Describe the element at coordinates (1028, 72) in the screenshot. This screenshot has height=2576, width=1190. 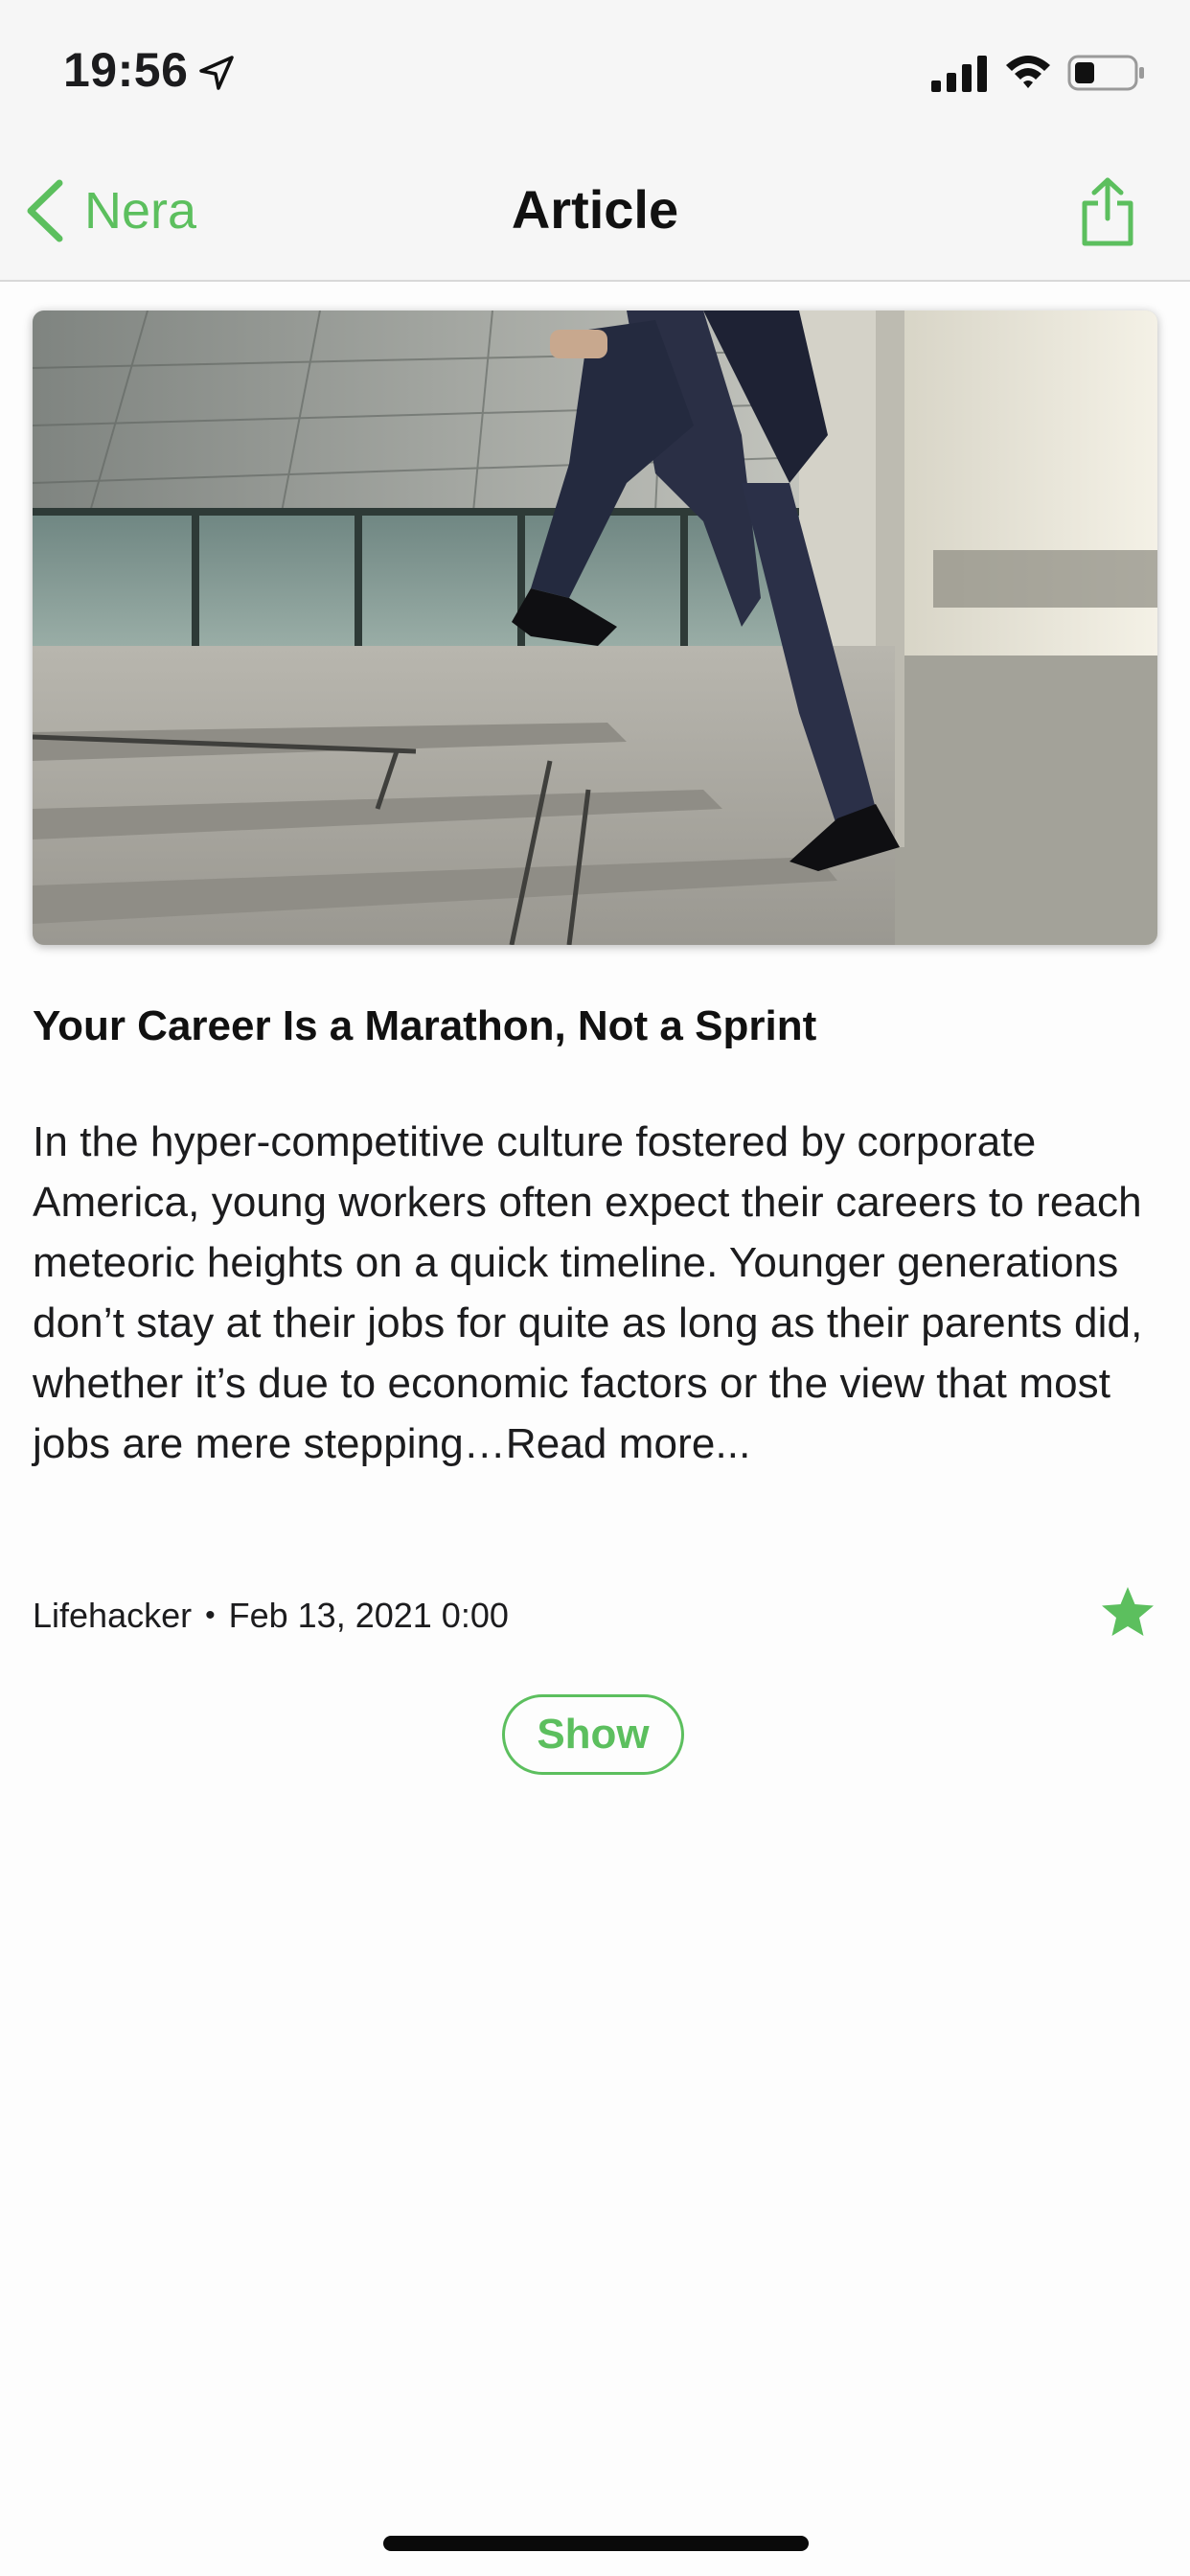
I see `wifi-icon` at that location.